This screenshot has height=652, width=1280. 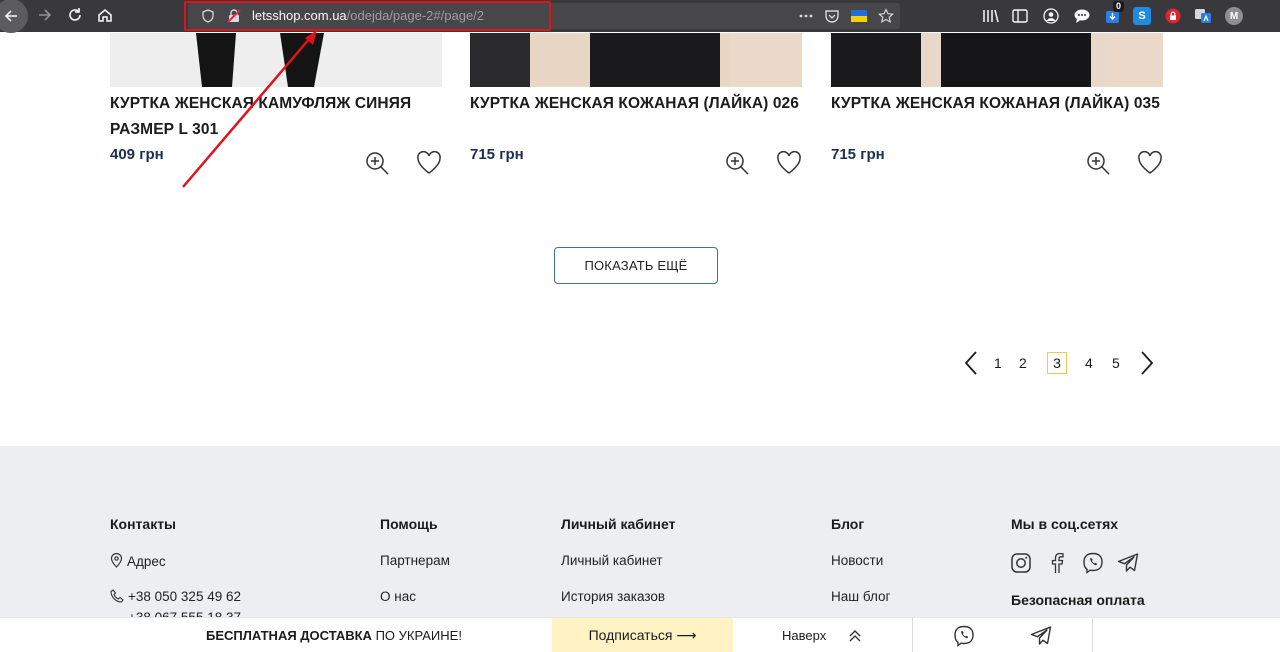 I want to click on footer-link-partners: Партнерам, so click(x=415, y=560).